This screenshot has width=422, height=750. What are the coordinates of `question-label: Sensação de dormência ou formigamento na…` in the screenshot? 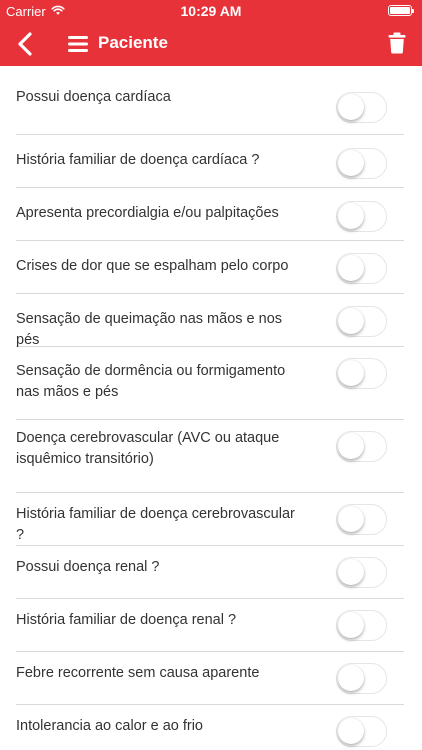 It's located at (151, 381).